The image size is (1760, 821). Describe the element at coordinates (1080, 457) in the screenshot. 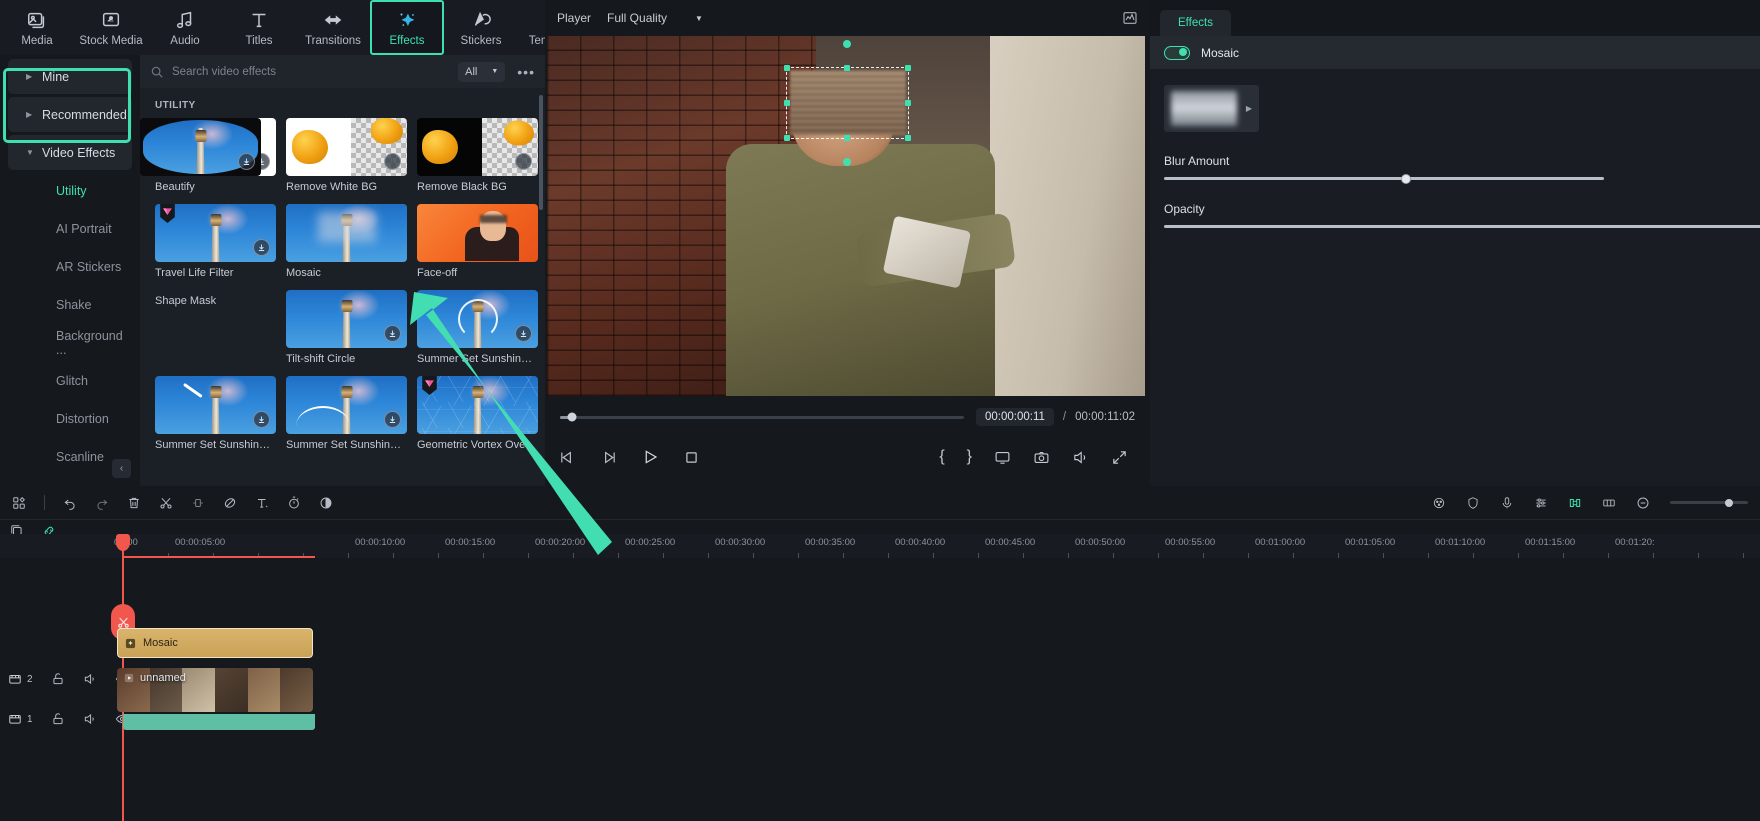

I see `volume-button` at that location.